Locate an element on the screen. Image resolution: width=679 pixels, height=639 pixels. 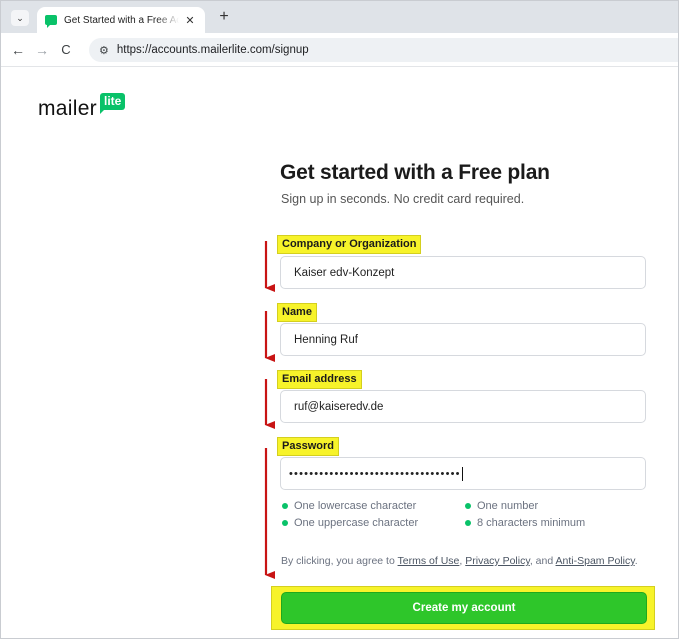
tab-search-chevron-down-icon: ⌄ is located at coordinates (20, 18).